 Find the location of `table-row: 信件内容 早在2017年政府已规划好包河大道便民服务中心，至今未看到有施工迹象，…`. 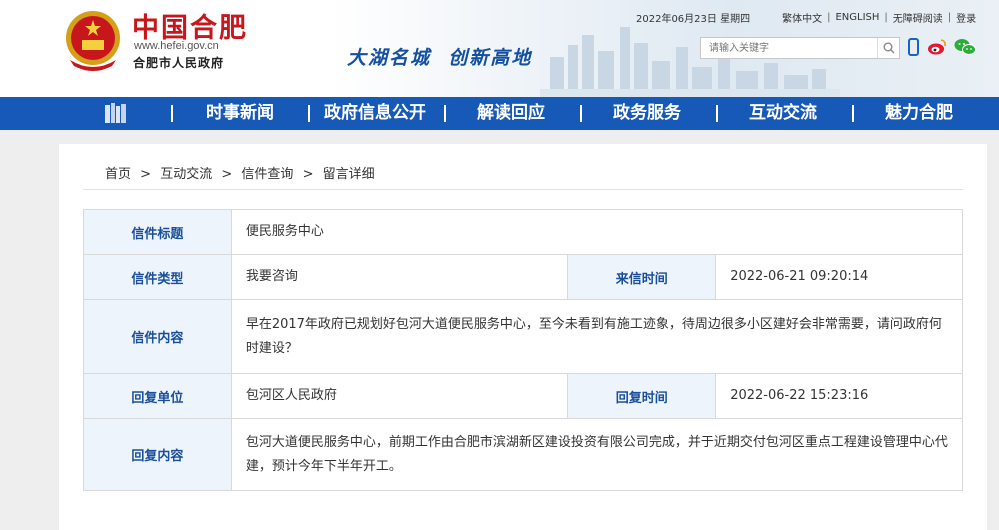

table-row: 信件内容 早在2017年政府已规划好包河大道便民服务中心，至今未看到有施工迹象，… is located at coordinates (523, 336).